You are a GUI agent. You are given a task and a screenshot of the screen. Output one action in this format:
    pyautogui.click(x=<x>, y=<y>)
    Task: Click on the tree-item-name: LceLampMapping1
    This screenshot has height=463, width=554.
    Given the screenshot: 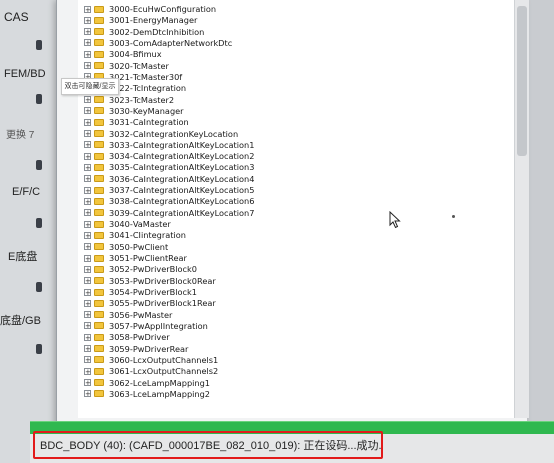 What is the action you would take?
    pyautogui.click(x=171, y=382)
    